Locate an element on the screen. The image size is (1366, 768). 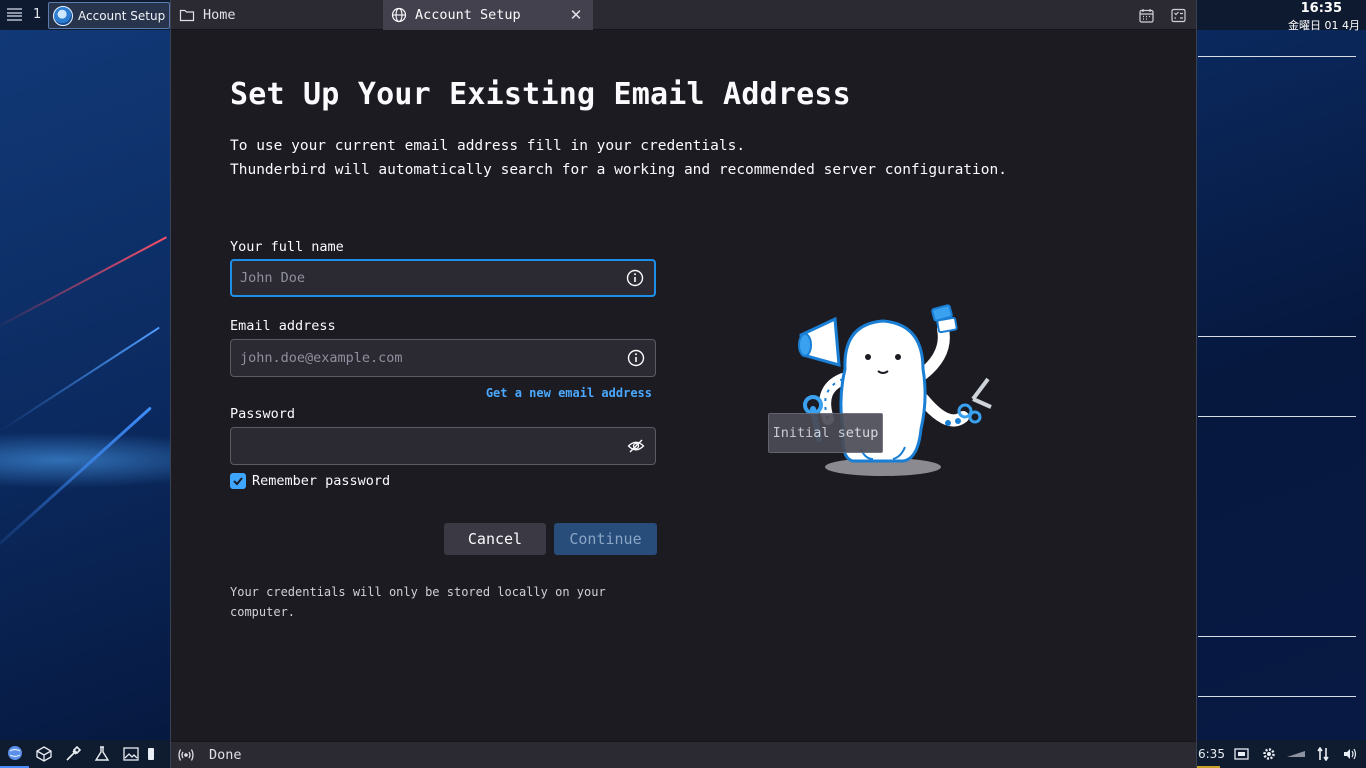
online-status-icon is located at coordinates (186, 755).